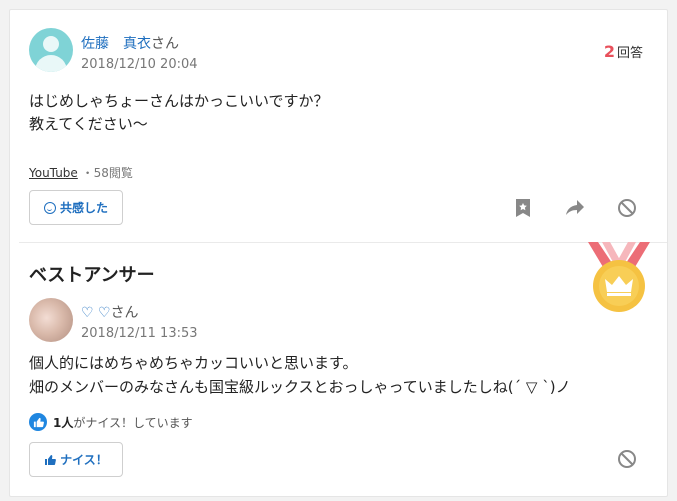 The width and height of the screenshot is (677, 501). I want to click on nice-count: 1人がナイス！しています, so click(111, 422).